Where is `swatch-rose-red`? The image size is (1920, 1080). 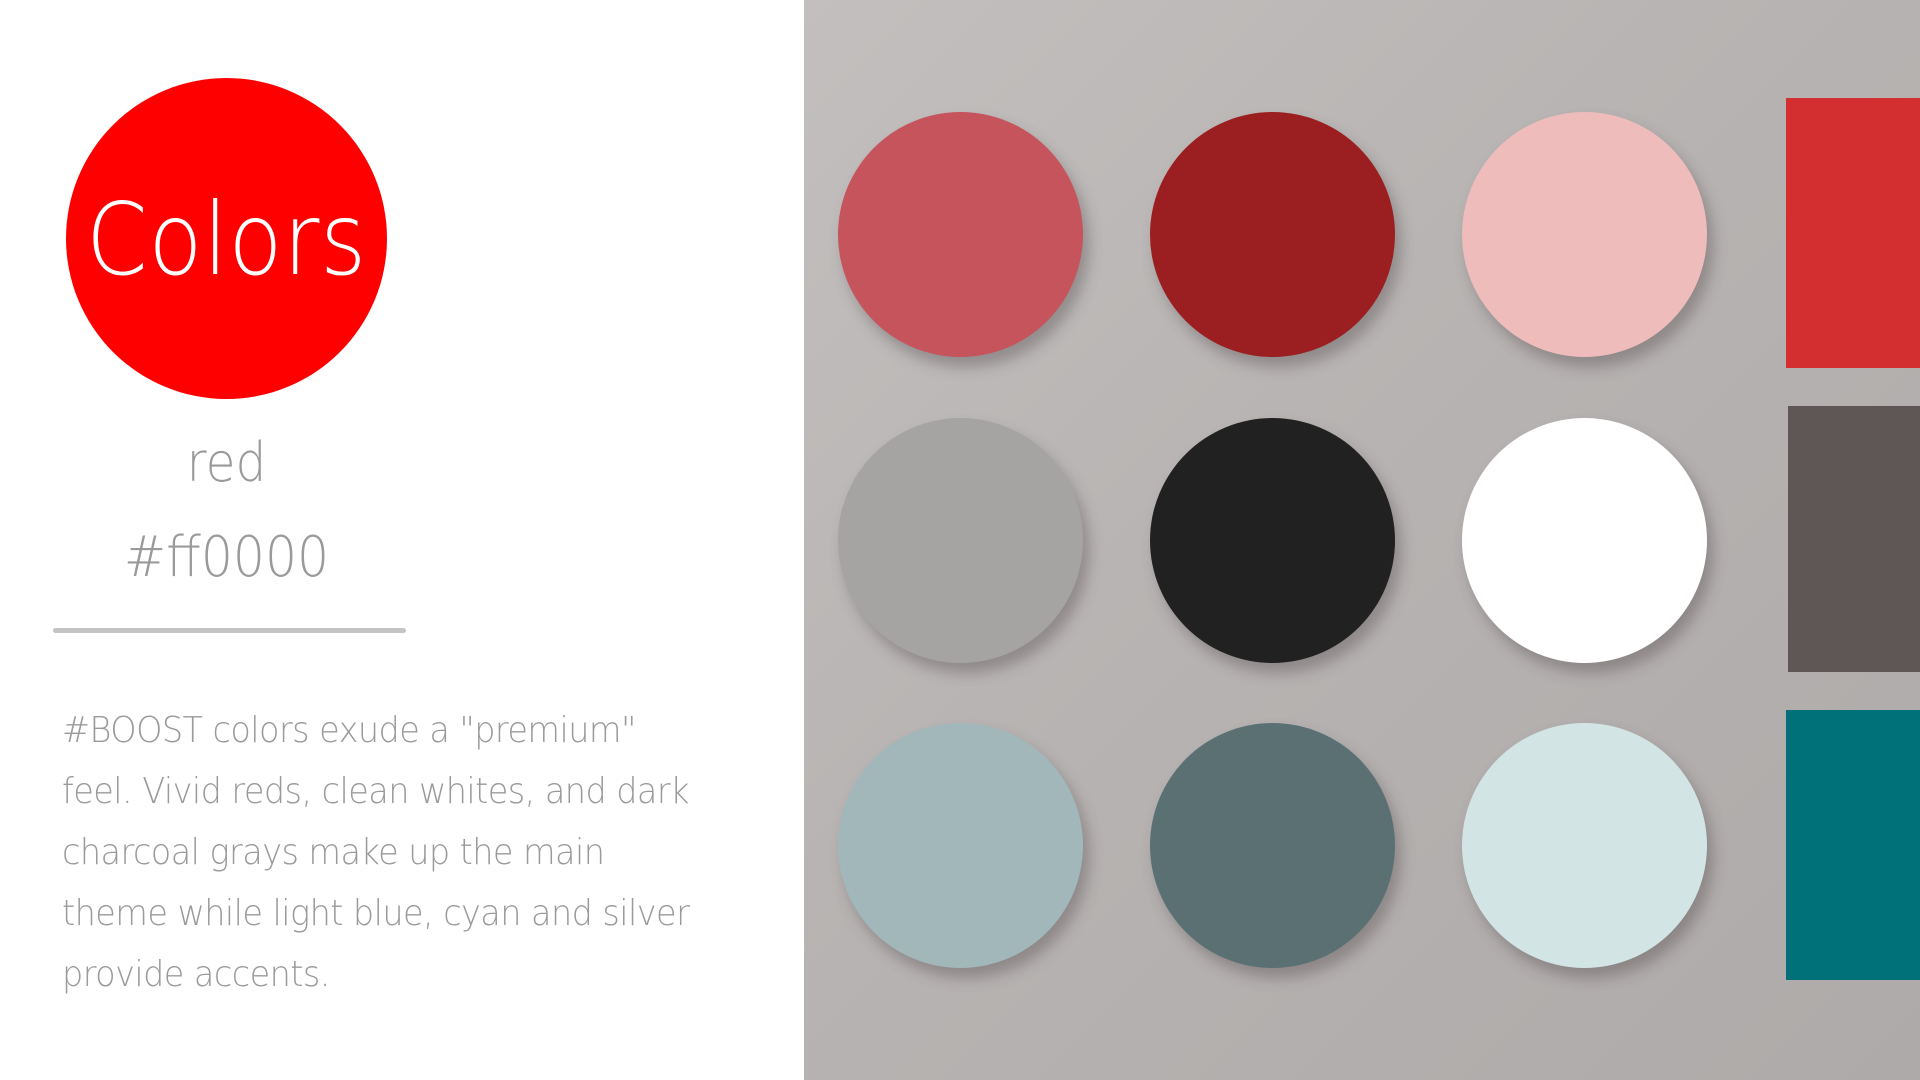
swatch-rose-red is located at coordinates (960, 234).